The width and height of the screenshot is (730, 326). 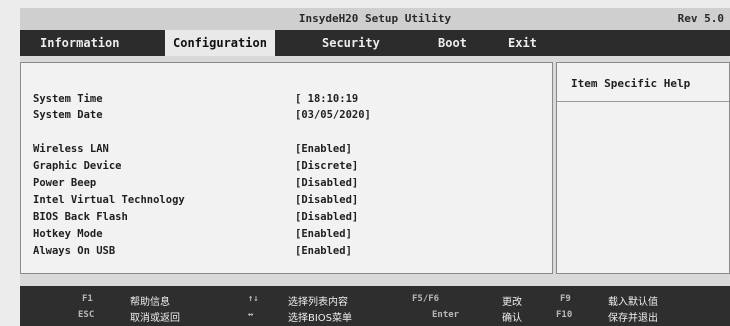 I want to click on setting-row-always-on-usb: Always On USB [Enabled], so click(x=288, y=253).